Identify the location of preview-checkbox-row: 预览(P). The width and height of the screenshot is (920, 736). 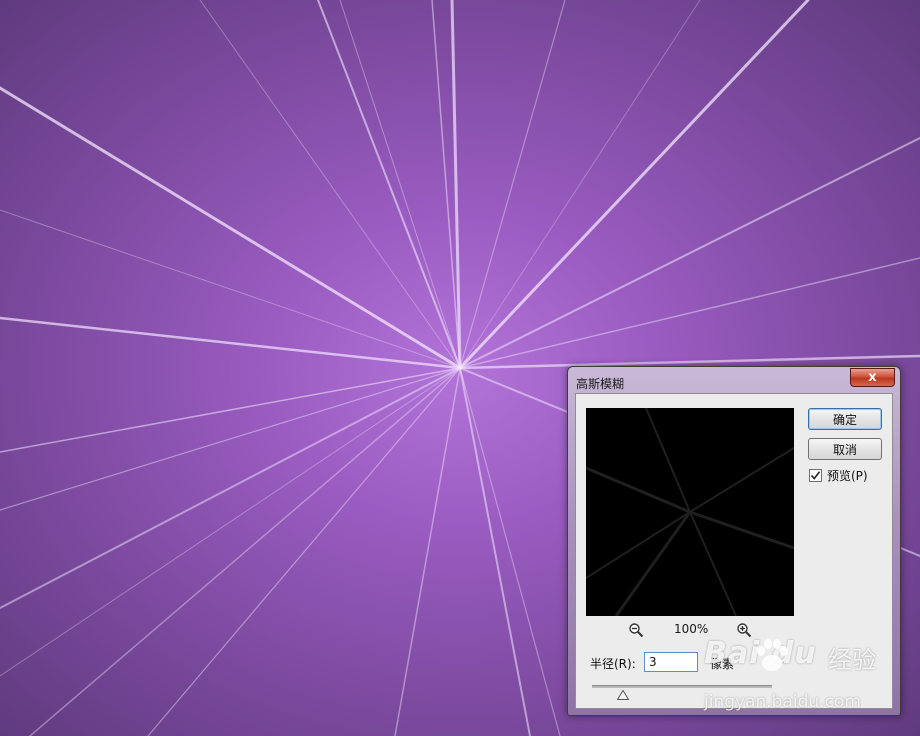
(838, 475).